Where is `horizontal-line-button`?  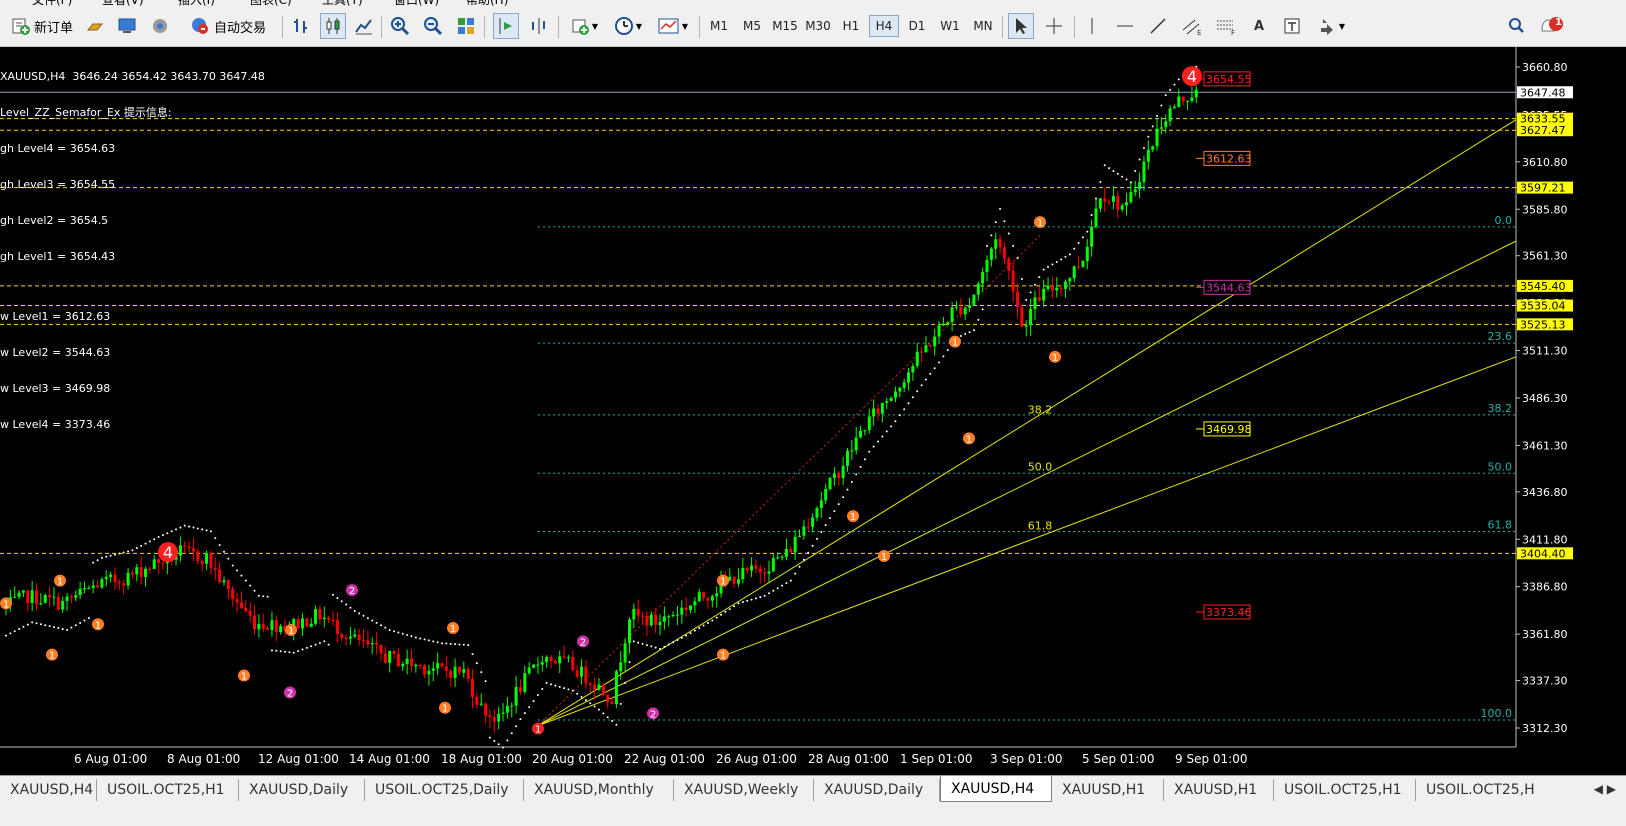
horizontal-line-button is located at coordinates (1125, 26).